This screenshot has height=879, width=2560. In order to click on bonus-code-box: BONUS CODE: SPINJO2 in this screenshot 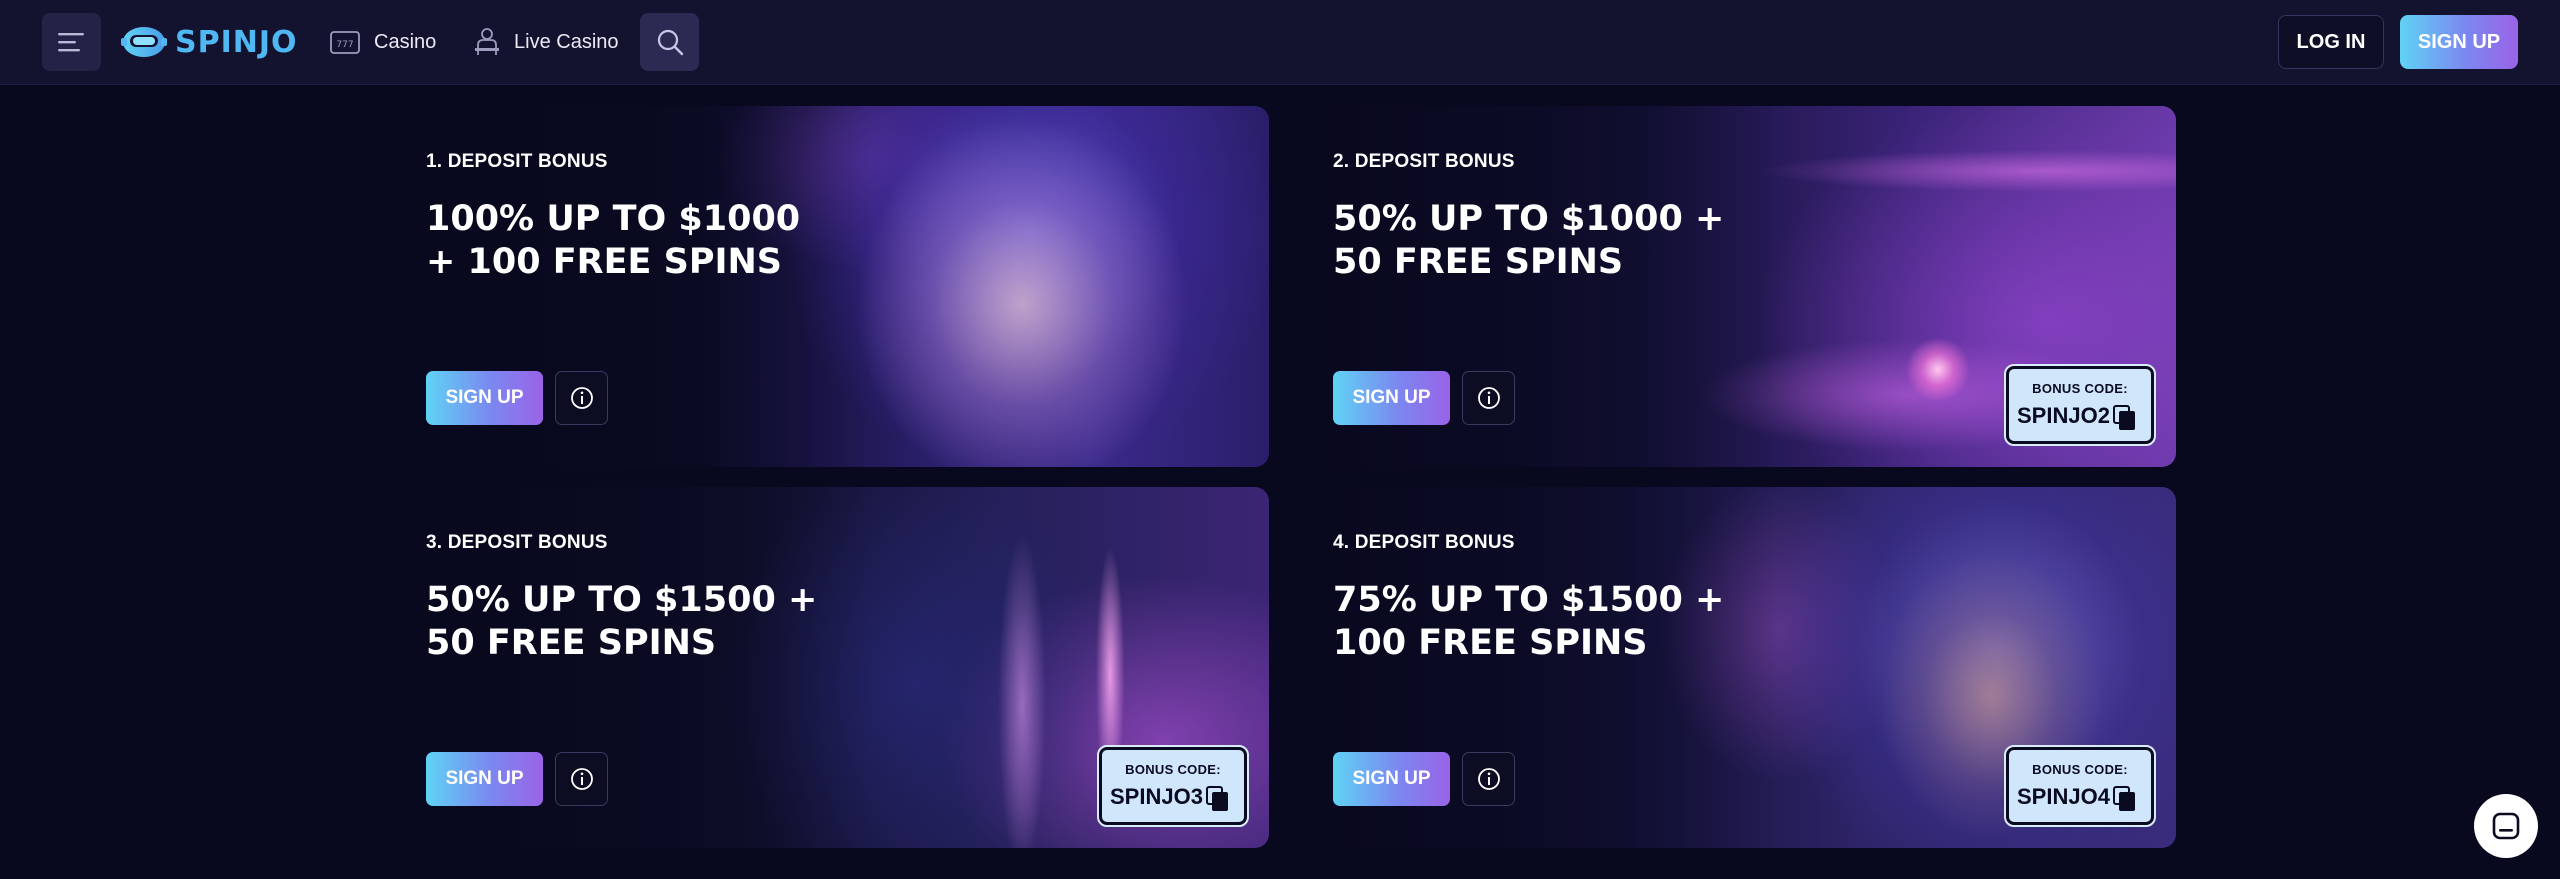, I will do `click(2080, 405)`.